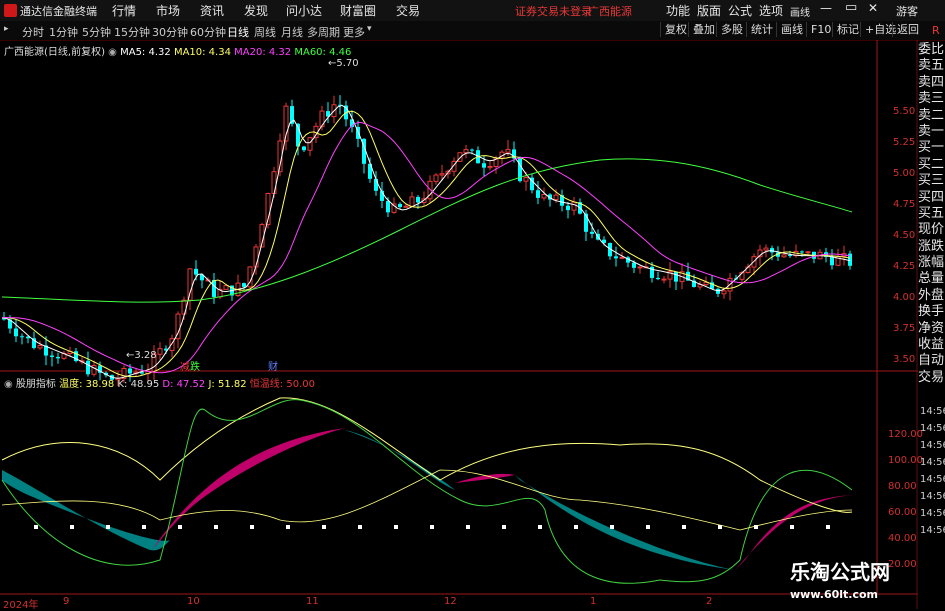  Describe the element at coordinates (905, 434) in the screenshot. I see `y2-tick-120: 120.00` at that location.